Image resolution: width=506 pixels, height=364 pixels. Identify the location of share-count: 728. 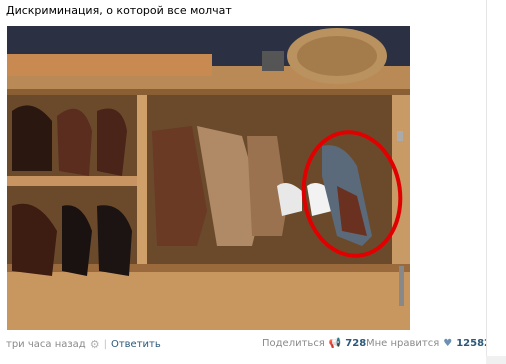
(356, 343).